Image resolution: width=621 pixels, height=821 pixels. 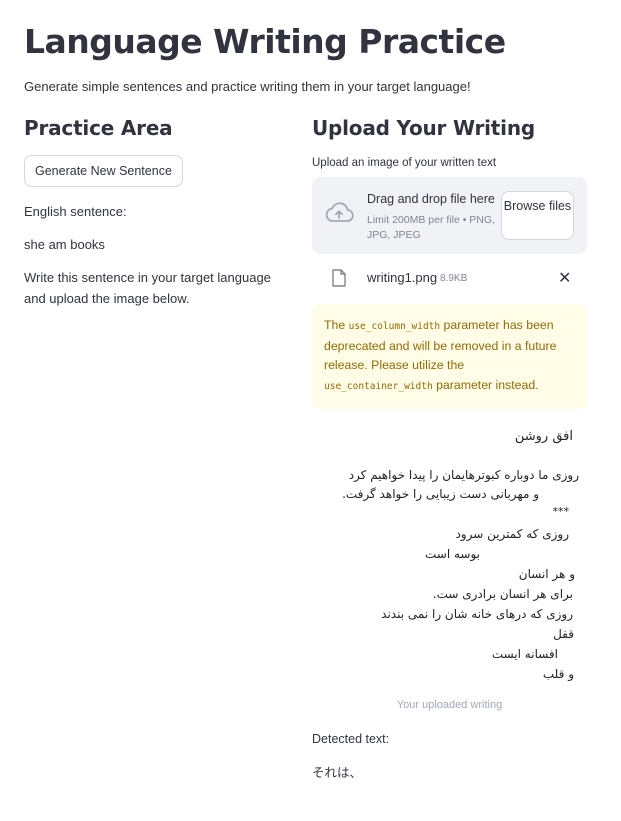 I want to click on dropzone-limit: Limit 200MB per file • PNG, JPG, JPEG, so click(x=431, y=227).